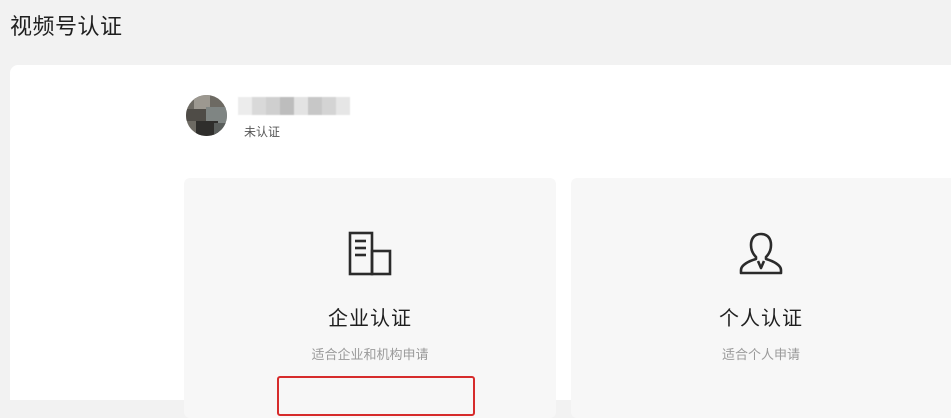 Image resolution: width=951 pixels, height=418 pixels. Describe the element at coordinates (370, 253) in the screenshot. I see `building-icon` at that location.